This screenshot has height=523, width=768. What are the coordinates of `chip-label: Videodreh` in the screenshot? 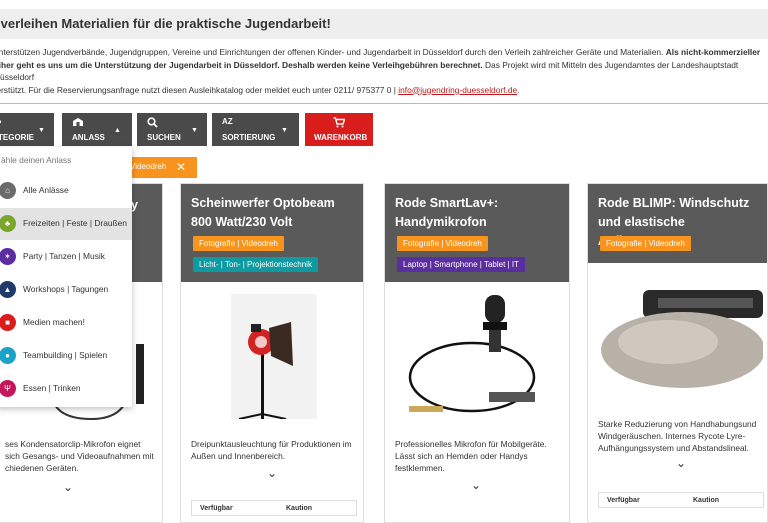 It's located at (148, 166).